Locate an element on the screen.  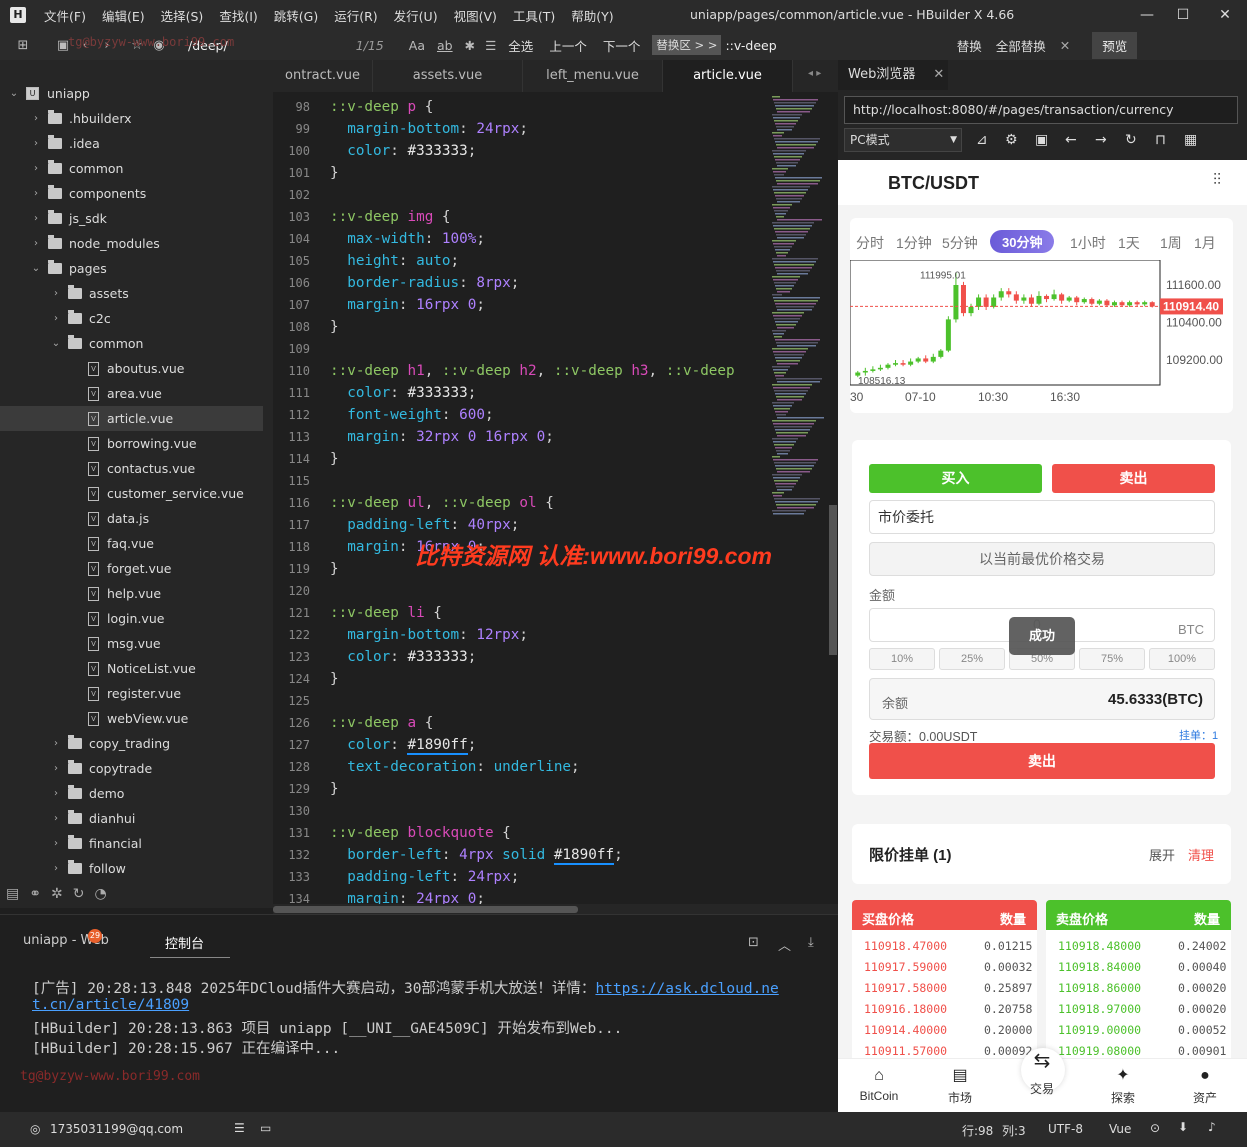
editor-vertical-scrollbar is located at coordinates (833, 580).